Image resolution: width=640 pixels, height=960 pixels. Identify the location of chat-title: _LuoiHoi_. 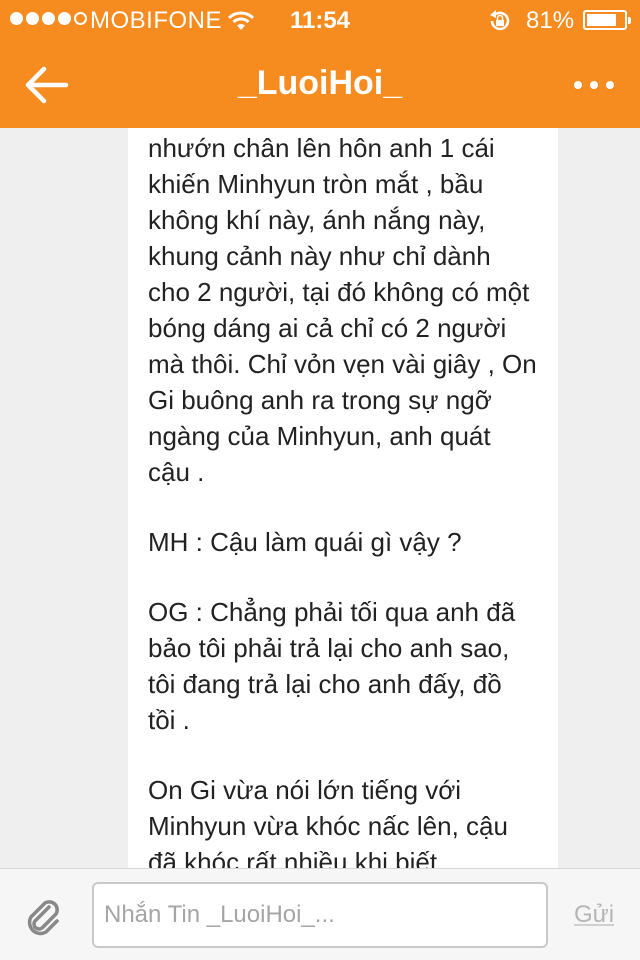
(320, 83).